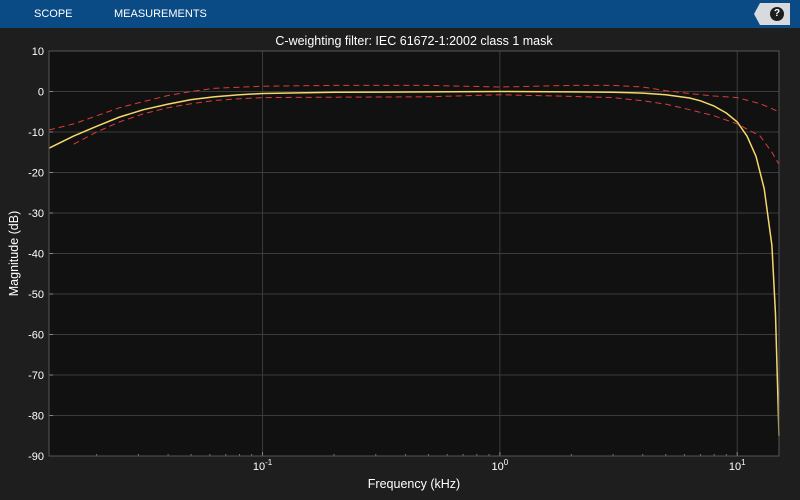  I want to click on y-tick-label: 10, so click(38, 52).